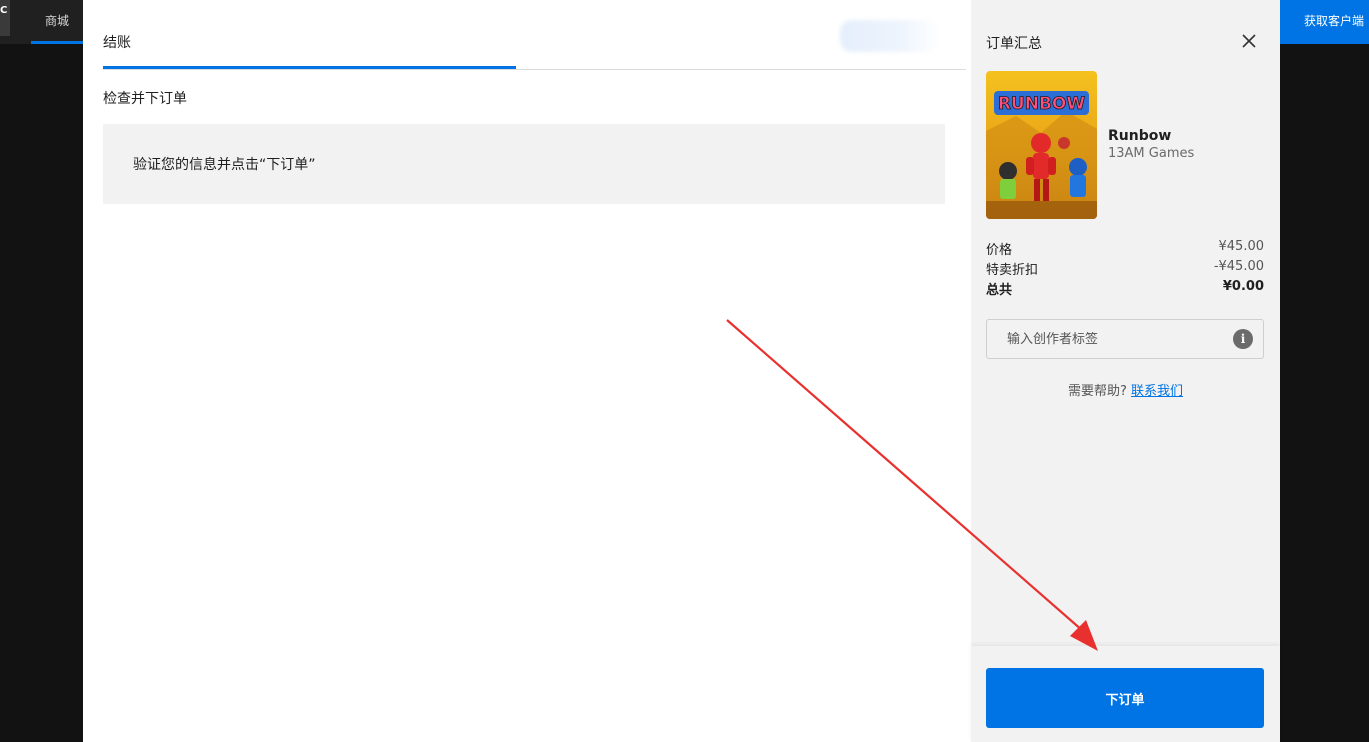 The image size is (1369, 742). What do you see at coordinates (1243, 286) in the screenshot?
I see `total-value: ¥0.00` at bounding box center [1243, 286].